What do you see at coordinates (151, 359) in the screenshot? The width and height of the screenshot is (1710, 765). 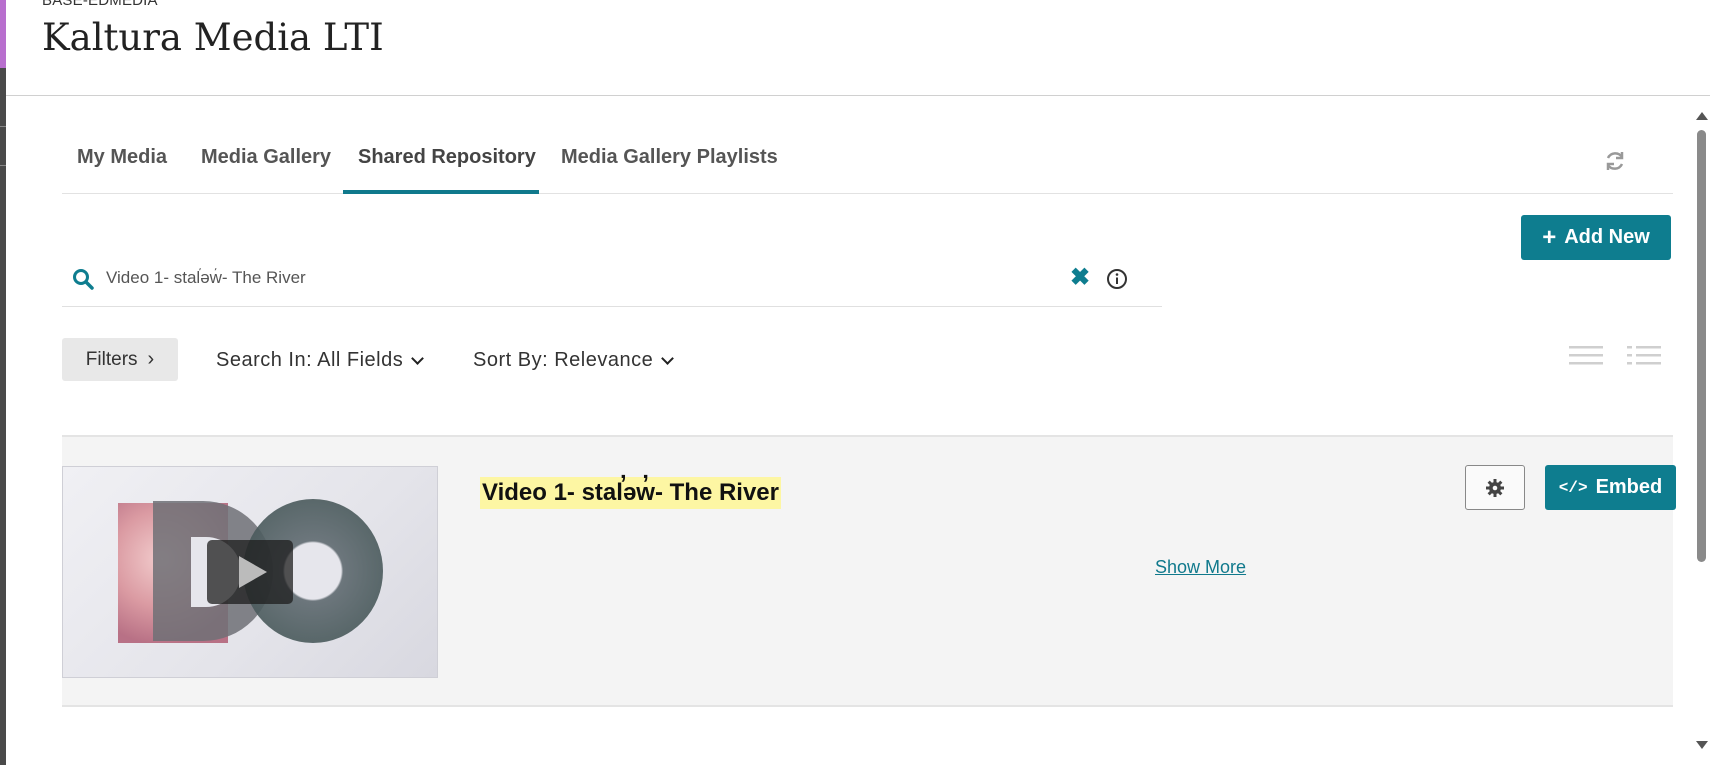 I see `chevron-right-icon: ›` at bounding box center [151, 359].